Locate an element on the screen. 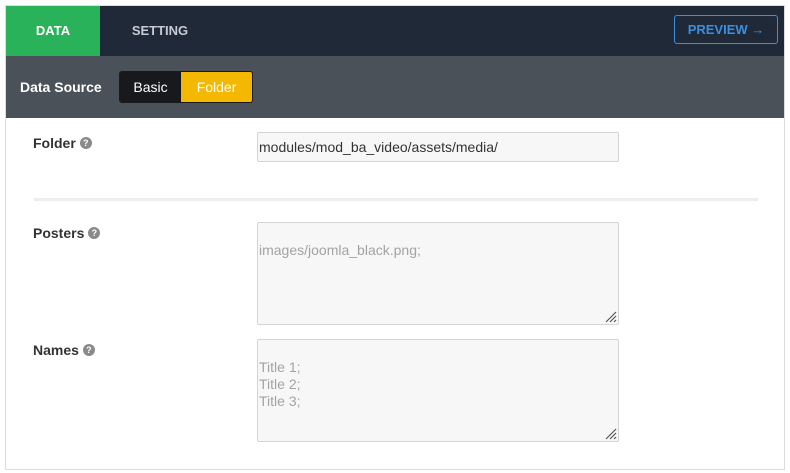 Image resolution: width=790 pixels, height=473 pixels. tab-setting: SETTING is located at coordinates (160, 31).